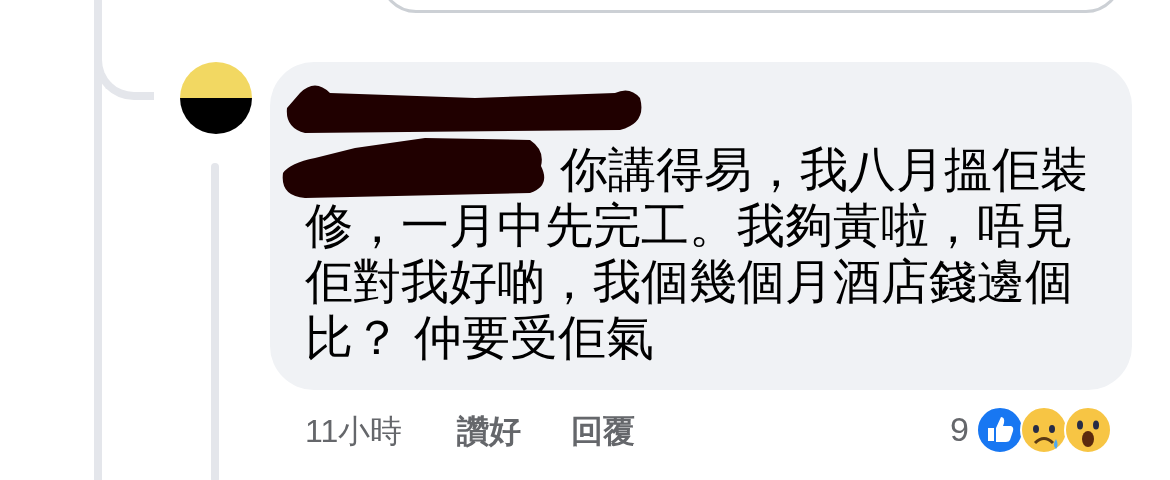  Describe the element at coordinates (489, 431) in the screenshot. I see `comment-action-link: 讚好` at that location.